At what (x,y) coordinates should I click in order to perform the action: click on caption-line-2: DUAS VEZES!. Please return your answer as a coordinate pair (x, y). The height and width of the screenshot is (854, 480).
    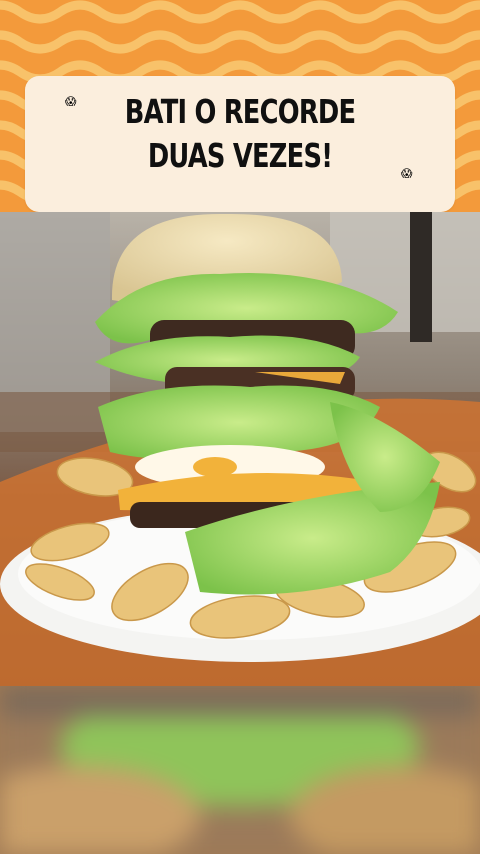
    Looking at the image, I should click on (240, 155).